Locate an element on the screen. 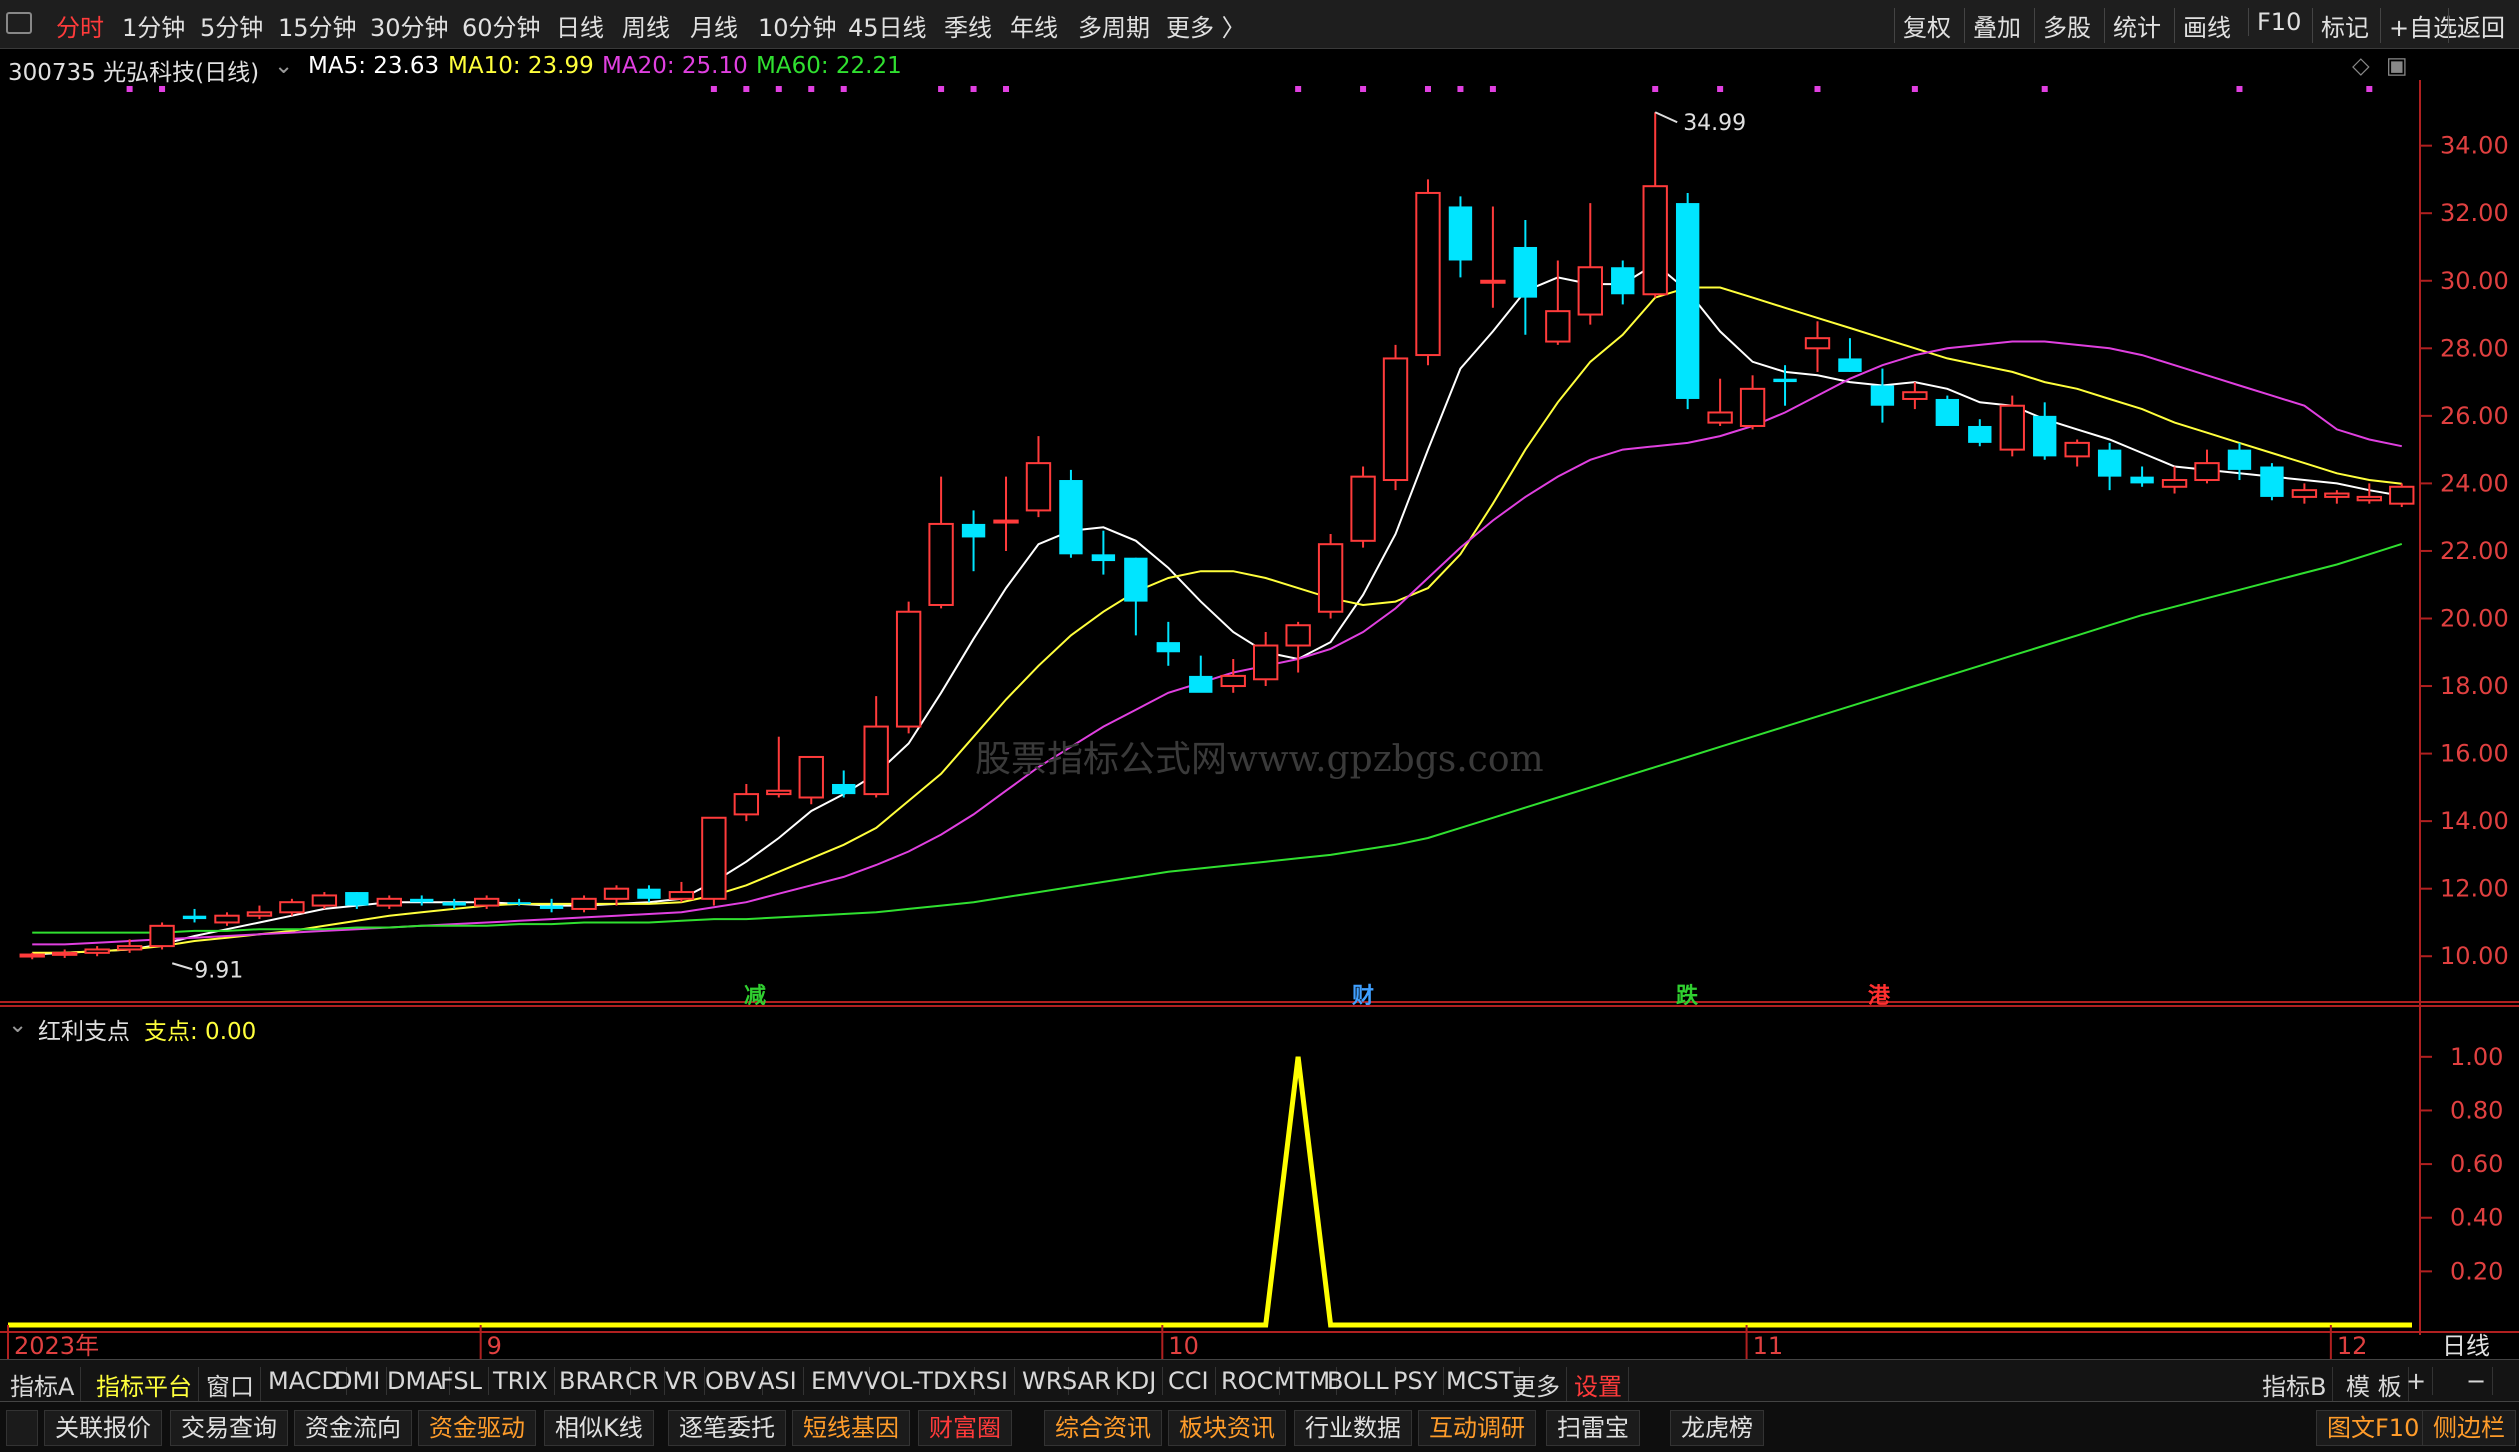  indicator-tab-25: 更多 is located at coordinates (1536, 1384).